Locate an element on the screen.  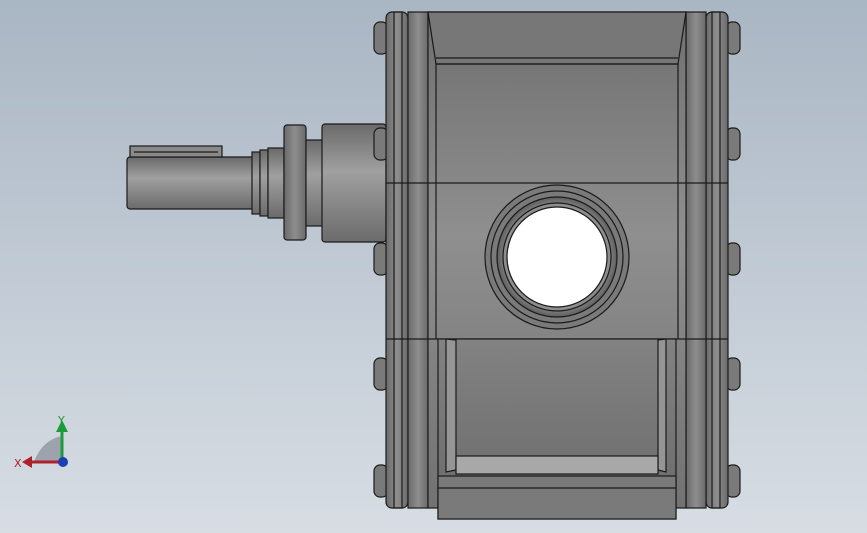
triad-x-label: X is located at coordinates (18, 463).